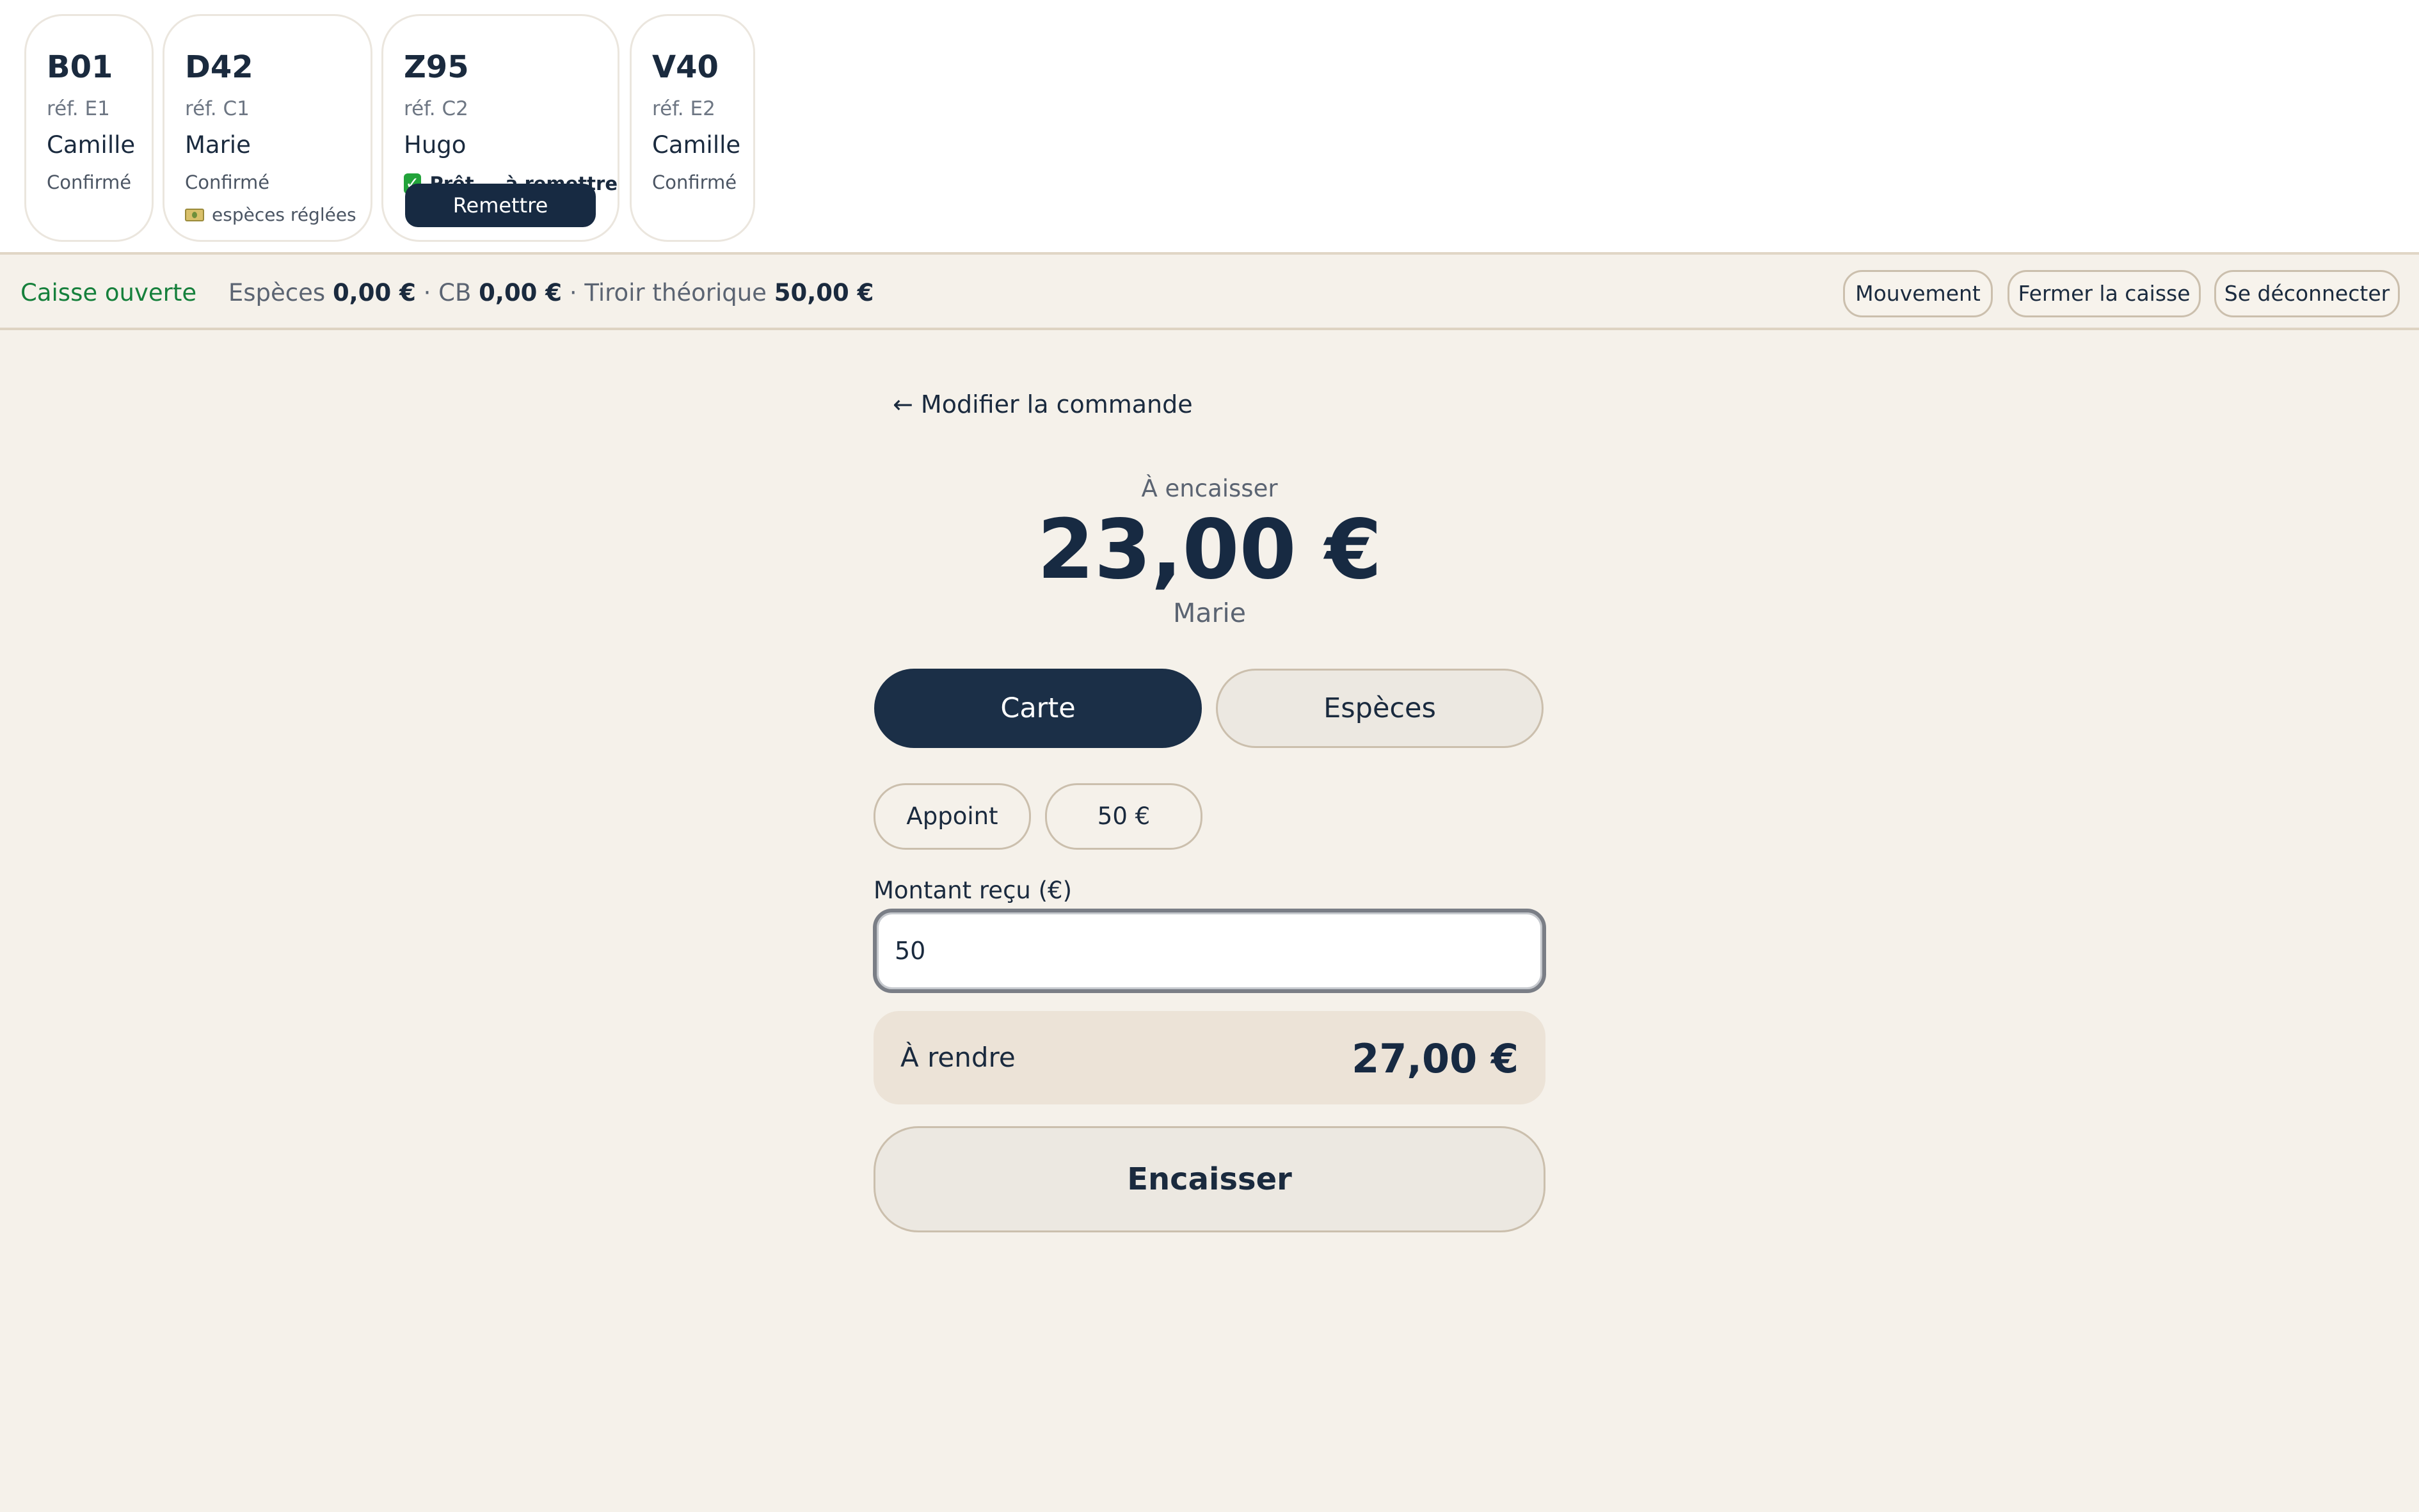 Image resolution: width=2419 pixels, height=1512 pixels. I want to click on order-client: Marie, so click(218, 145).